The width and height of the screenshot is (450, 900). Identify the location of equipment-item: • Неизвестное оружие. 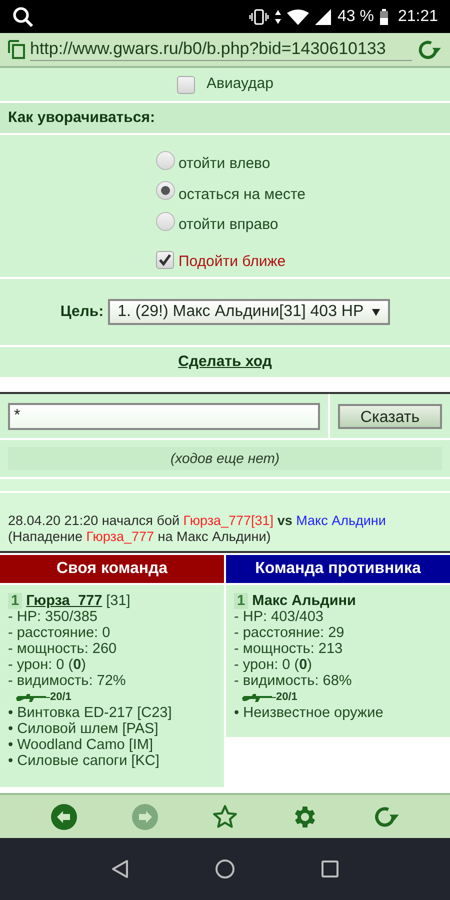
(309, 713).